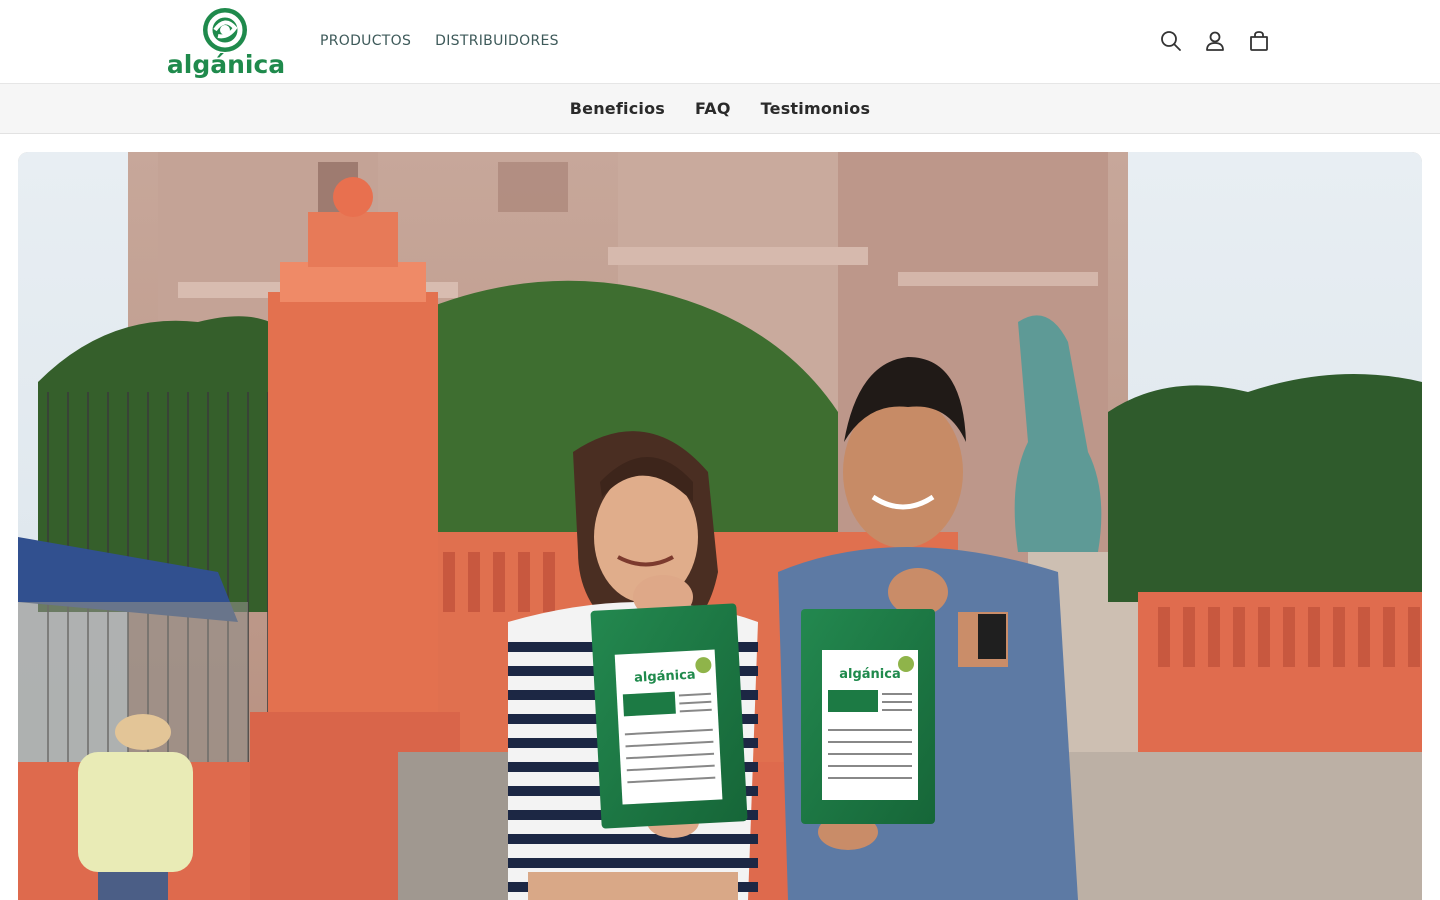 The width and height of the screenshot is (1440, 900). What do you see at coordinates (365, 41) in the screenshot?
I see `nav-item-productos: PRODUCTOS` at bounding box center [365, 41].